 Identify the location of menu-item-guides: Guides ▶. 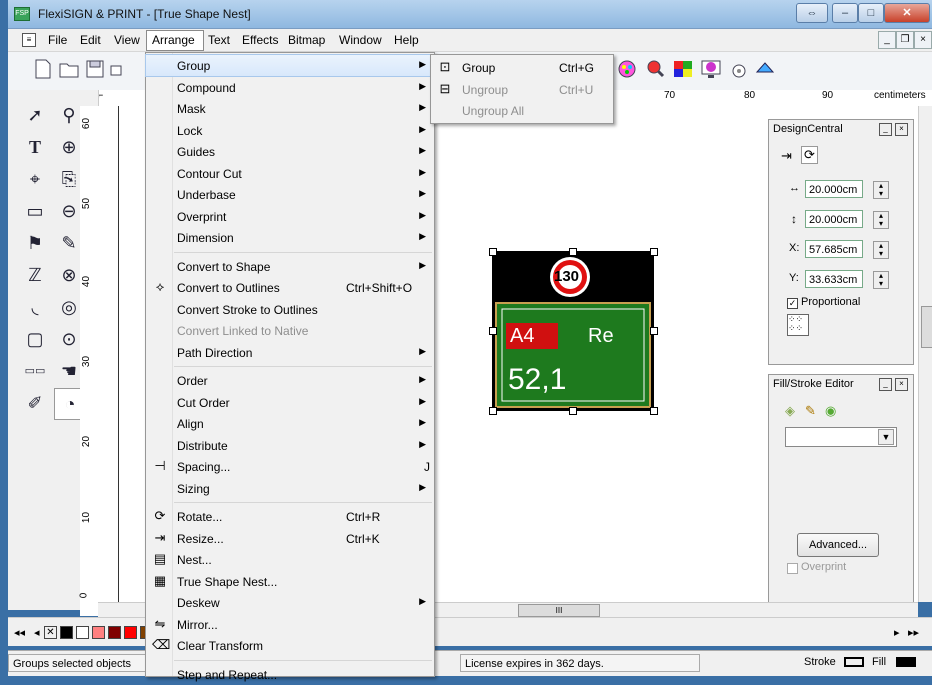
(290, 151).